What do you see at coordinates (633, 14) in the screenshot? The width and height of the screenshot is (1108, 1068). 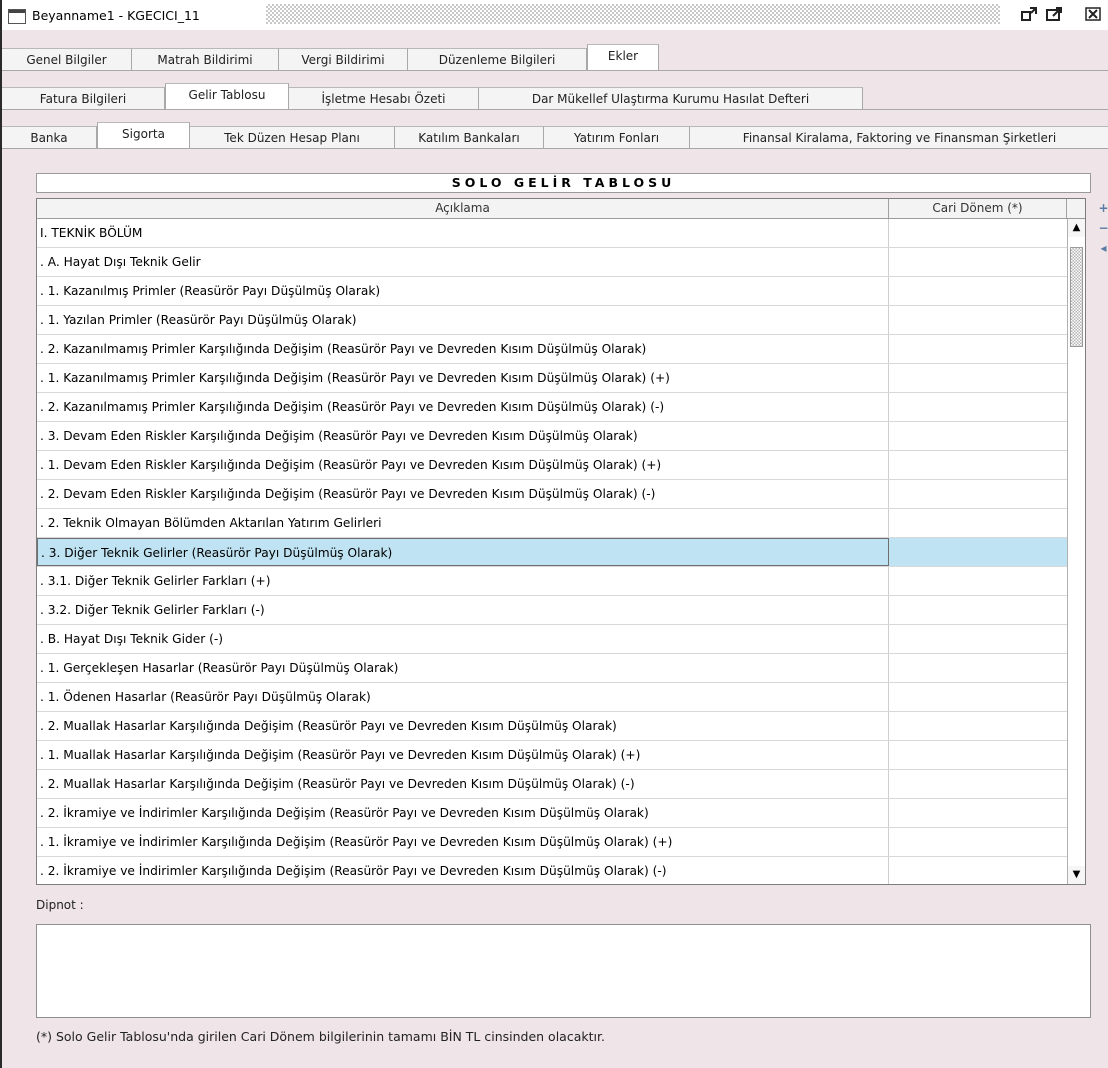 I see `title-bar-drag-area` at bounding box center [633, 14].